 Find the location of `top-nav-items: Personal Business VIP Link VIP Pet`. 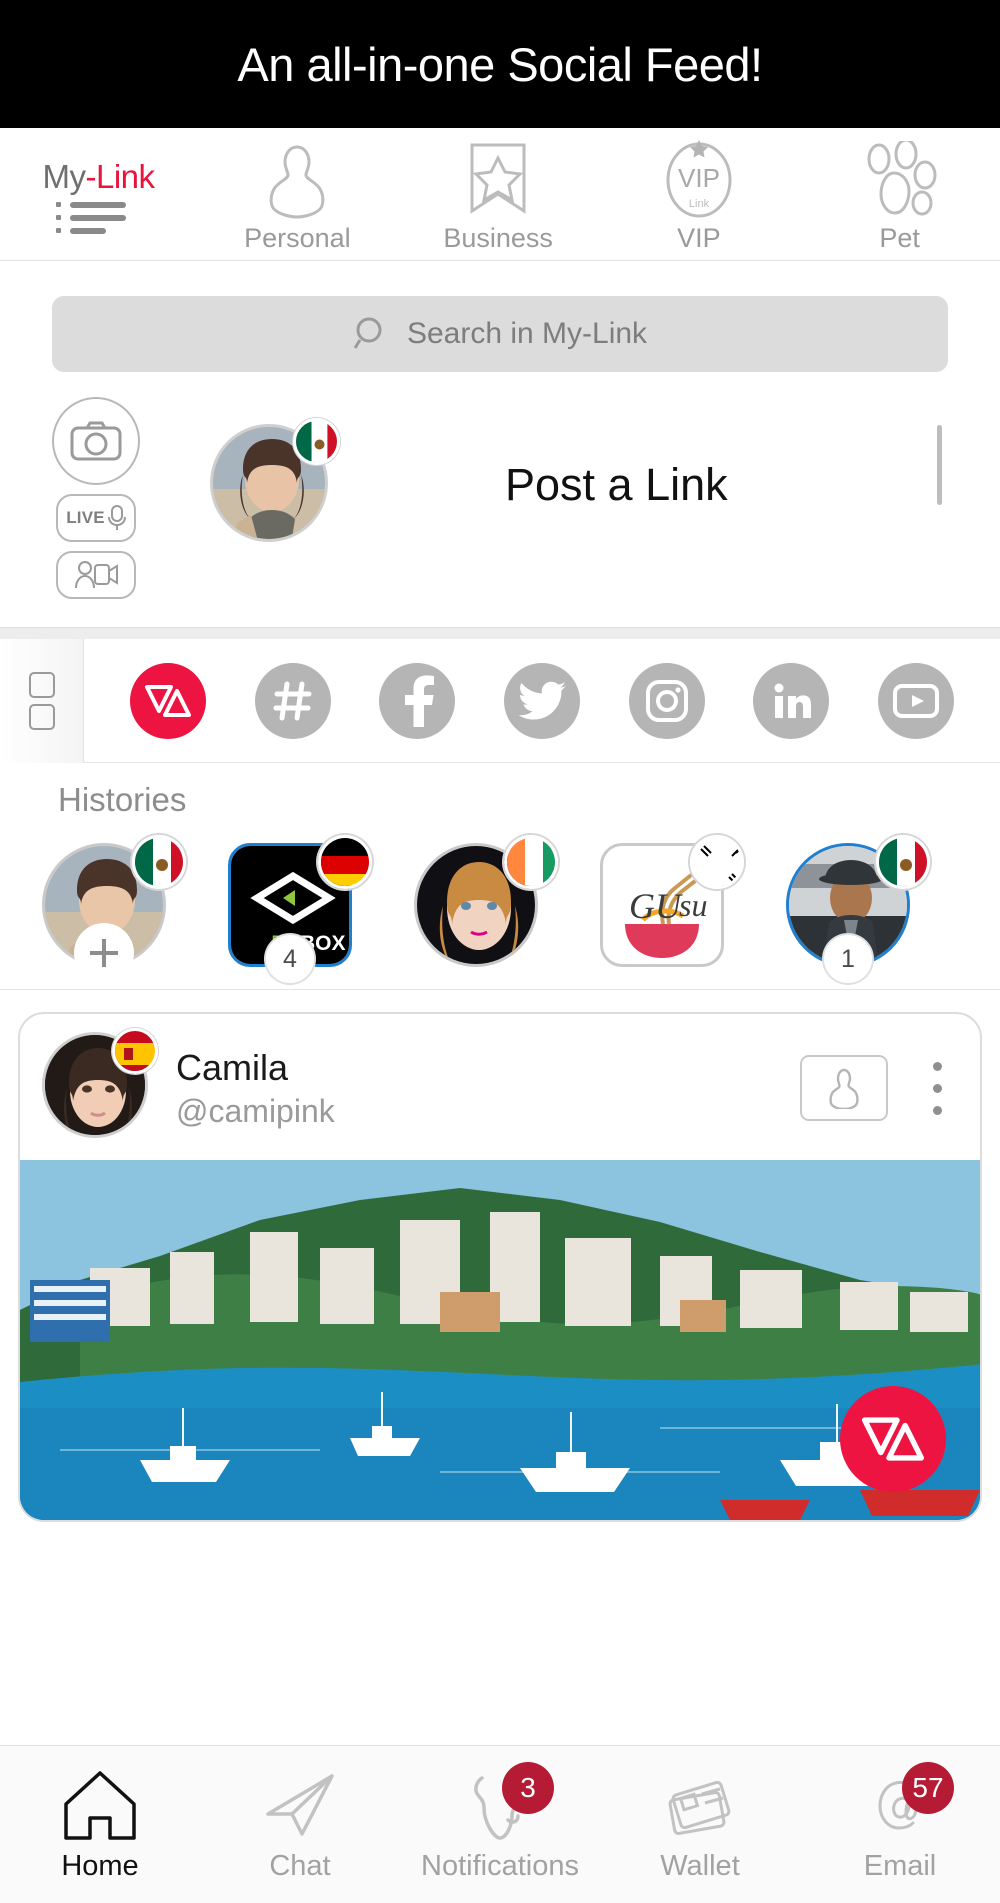

top-nav-items: Personal Business VIP Link VIP Pet is located at coordinates (598, 199).